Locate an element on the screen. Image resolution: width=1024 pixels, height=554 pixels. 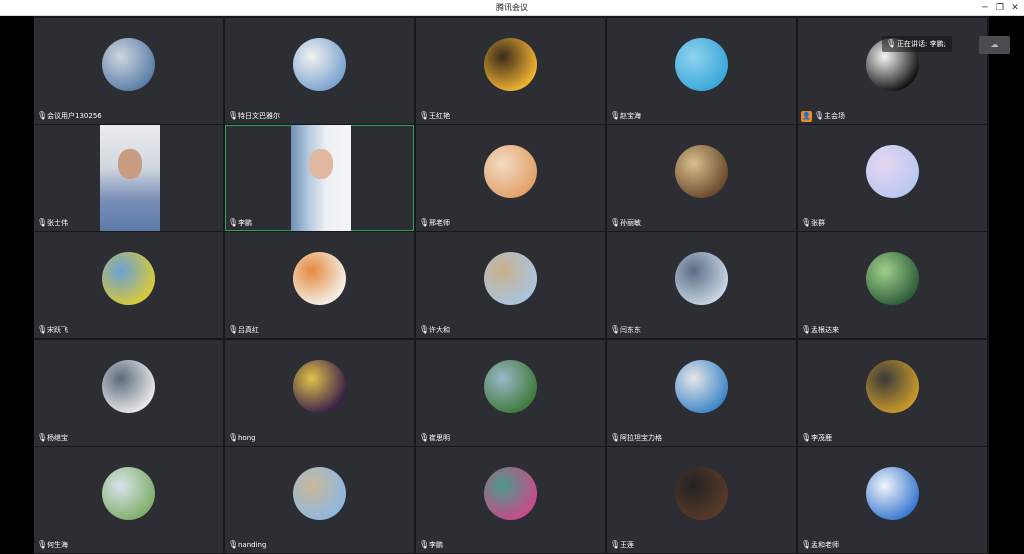
participant-tile: 🎙 孙丽敏 is located at coordinates (701, 178).